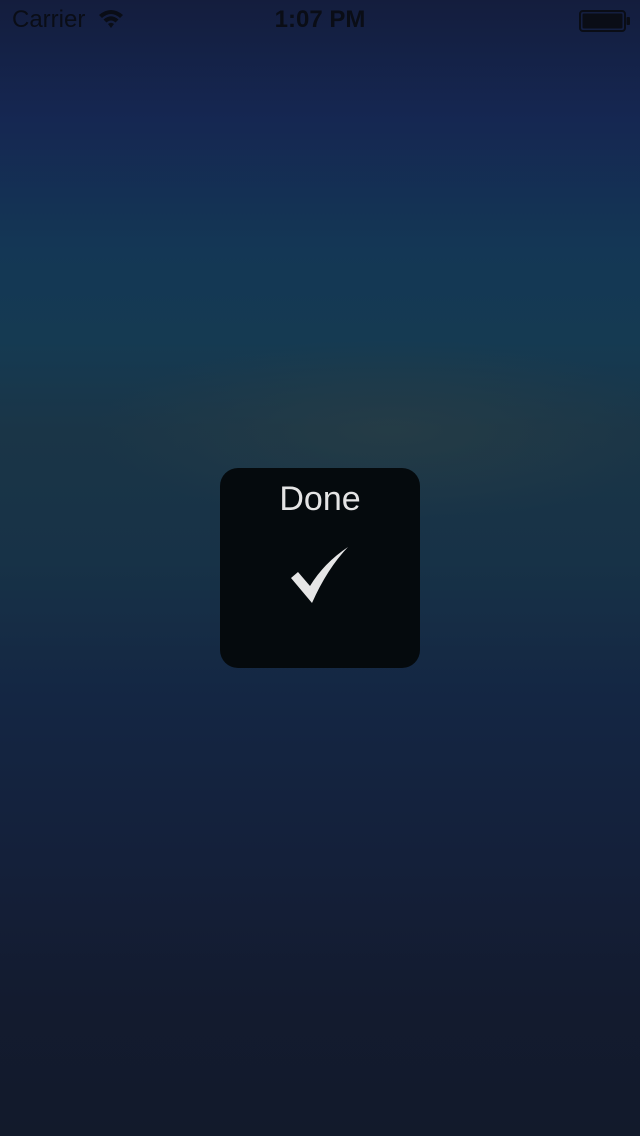 The height and width of the screenshot is (1136, 640). Describe the element at coordinates (604, 21) in the screenshot. I see `battery-icon` at that location.